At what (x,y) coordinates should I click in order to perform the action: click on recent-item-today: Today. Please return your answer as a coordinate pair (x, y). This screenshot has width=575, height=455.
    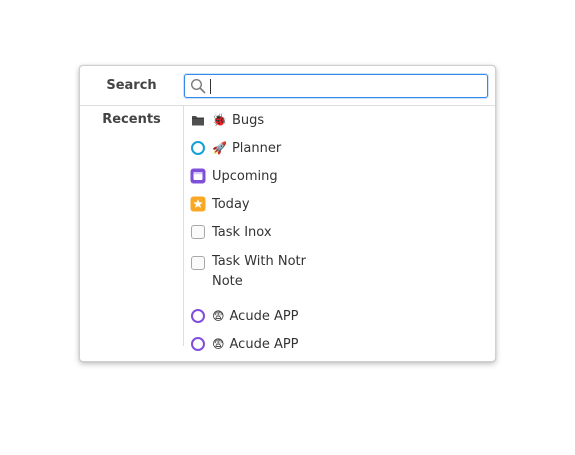
    Looking at the image, I should click on (335, 204).